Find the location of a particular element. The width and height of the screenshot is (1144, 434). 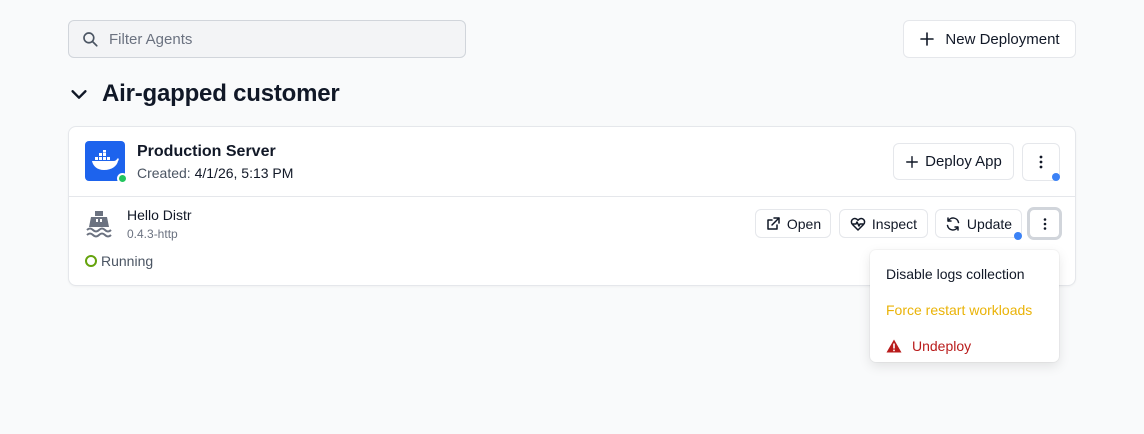

status-badge: Running is located at coordinates (119, 261).